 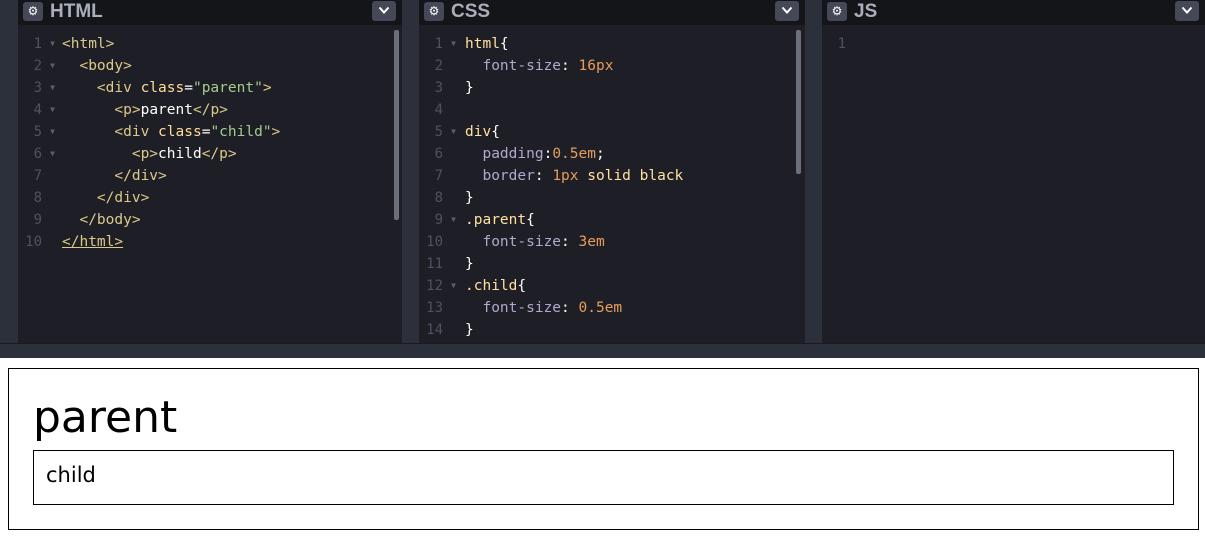 I want to click on line-number: 9, so click(x=40, y=220).